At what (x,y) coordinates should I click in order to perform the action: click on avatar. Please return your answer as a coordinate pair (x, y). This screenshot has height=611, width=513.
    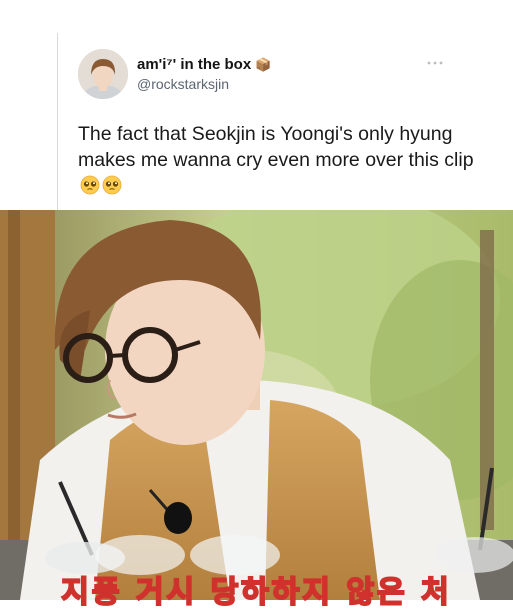
    Looking at the image, I should click on (103, 74).